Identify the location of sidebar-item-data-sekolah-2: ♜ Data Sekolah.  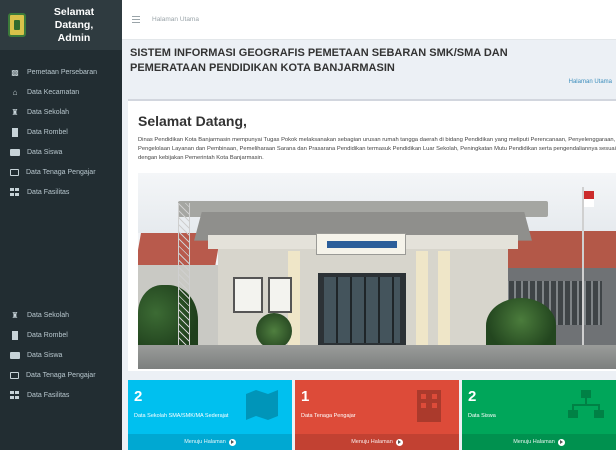
(61, 315).